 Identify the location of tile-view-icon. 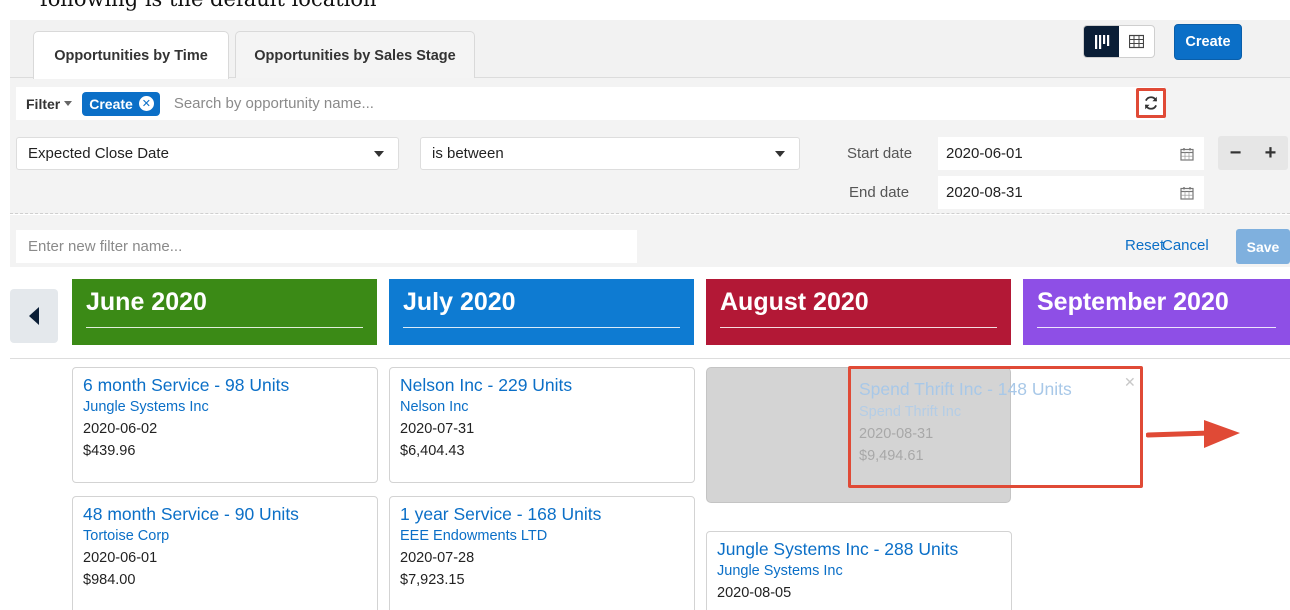
(1101, 41).